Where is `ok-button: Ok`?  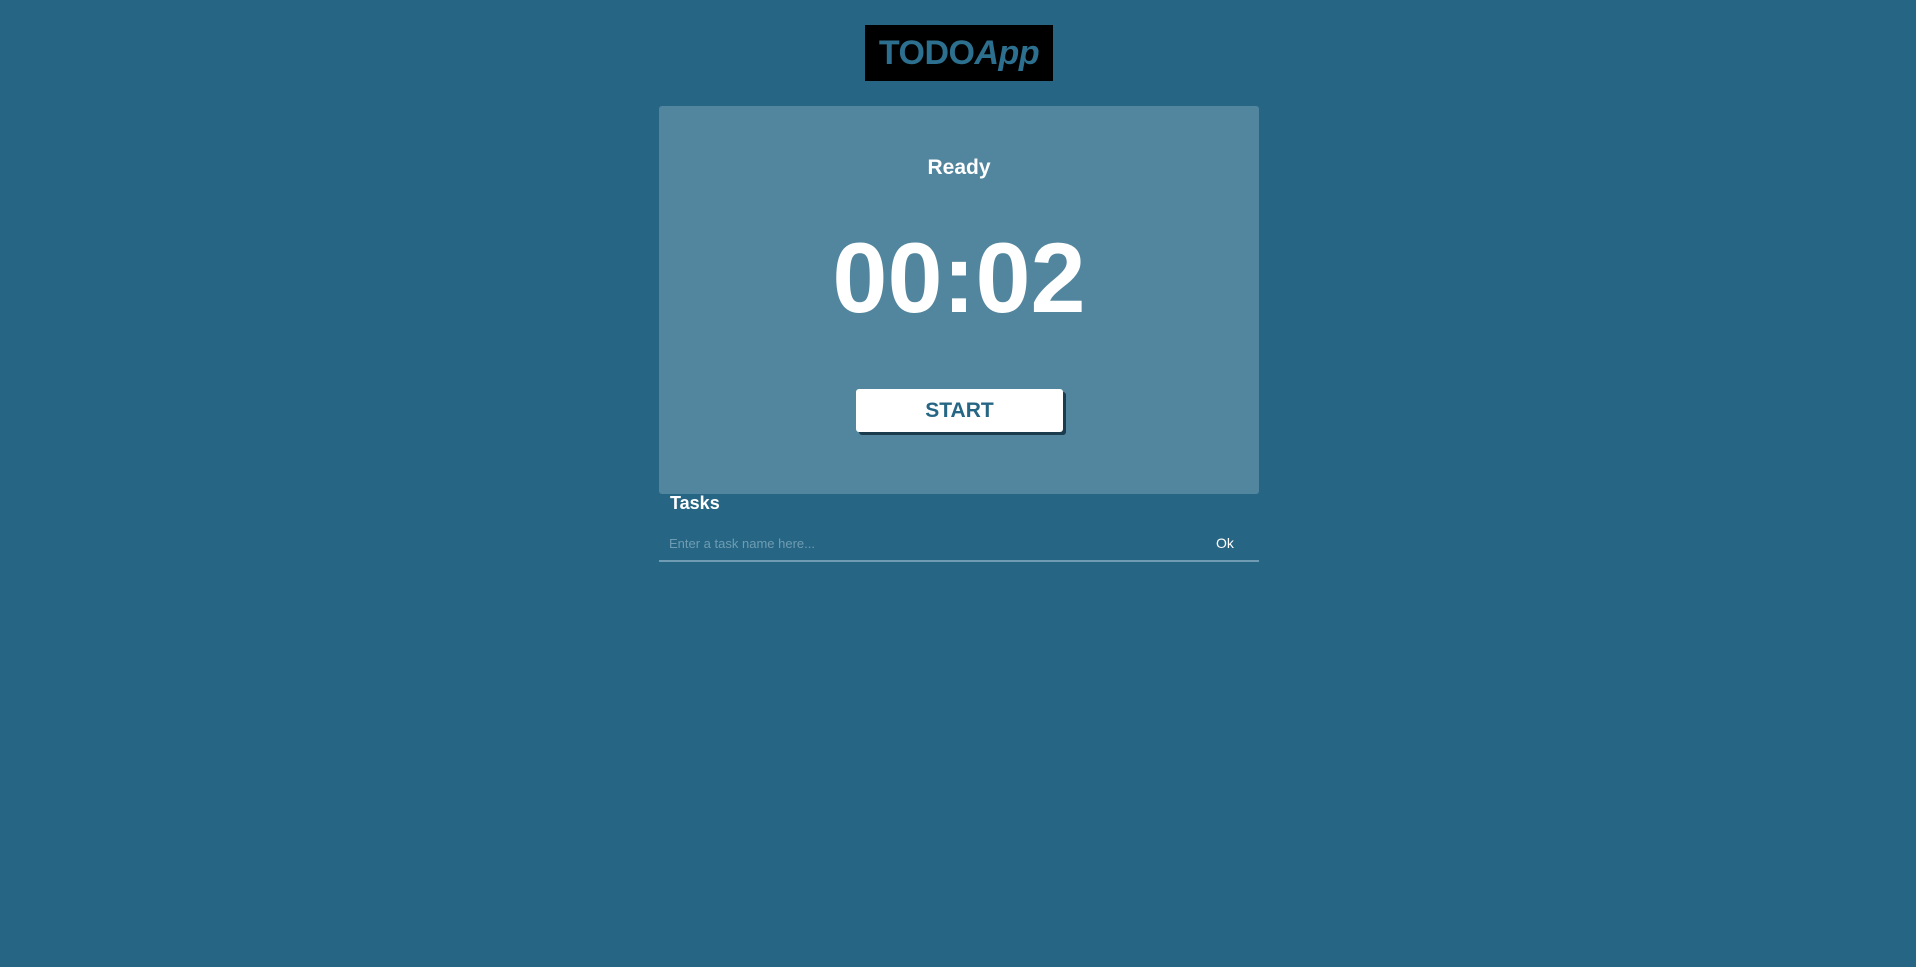
ok-button: Ok is located at coordinates (1225, 543).